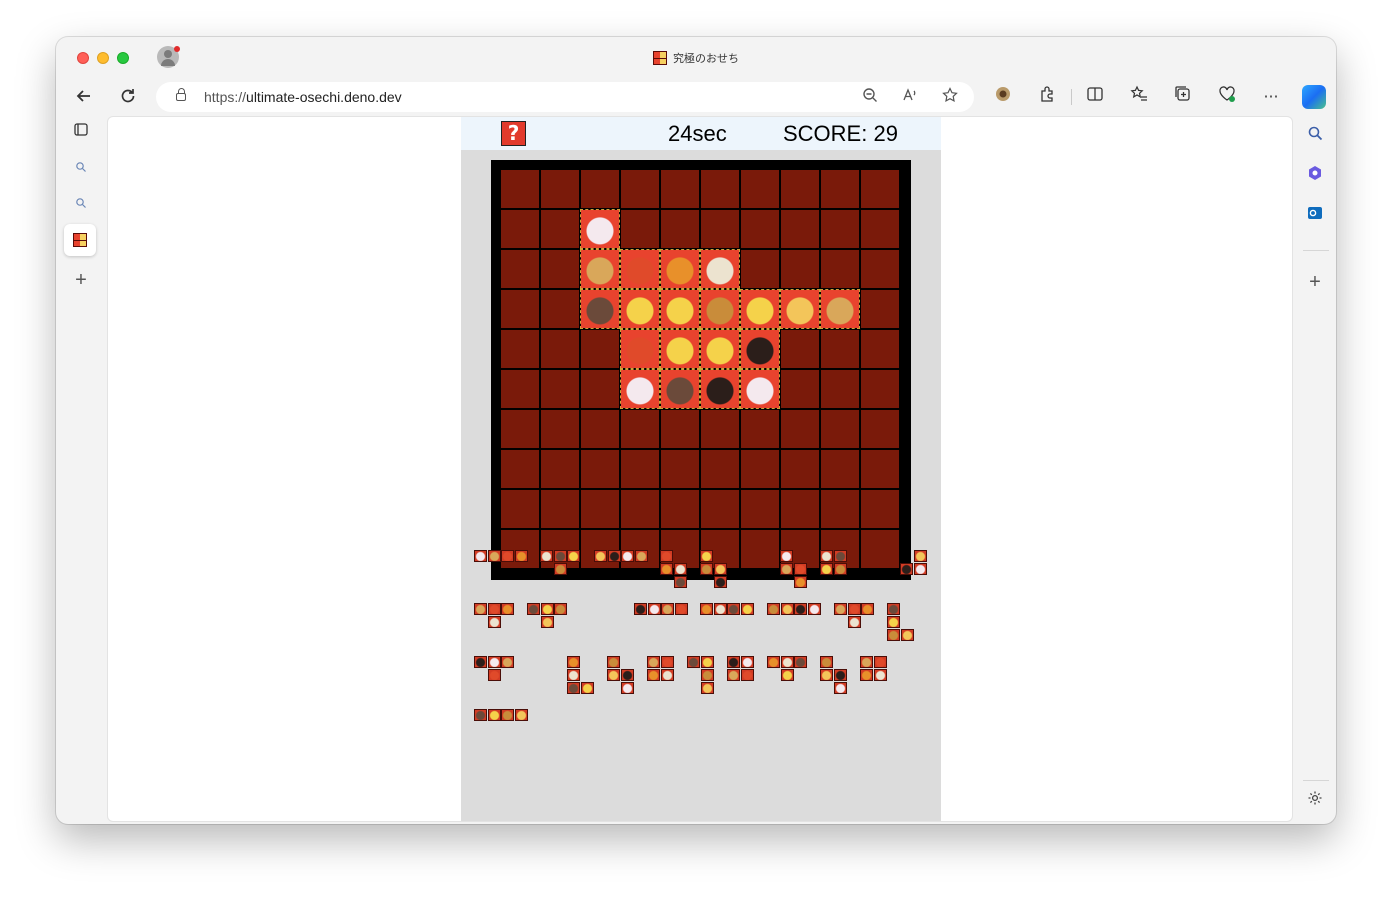  I want to click on osechi-piece-kamaboko, so click(640, 389).